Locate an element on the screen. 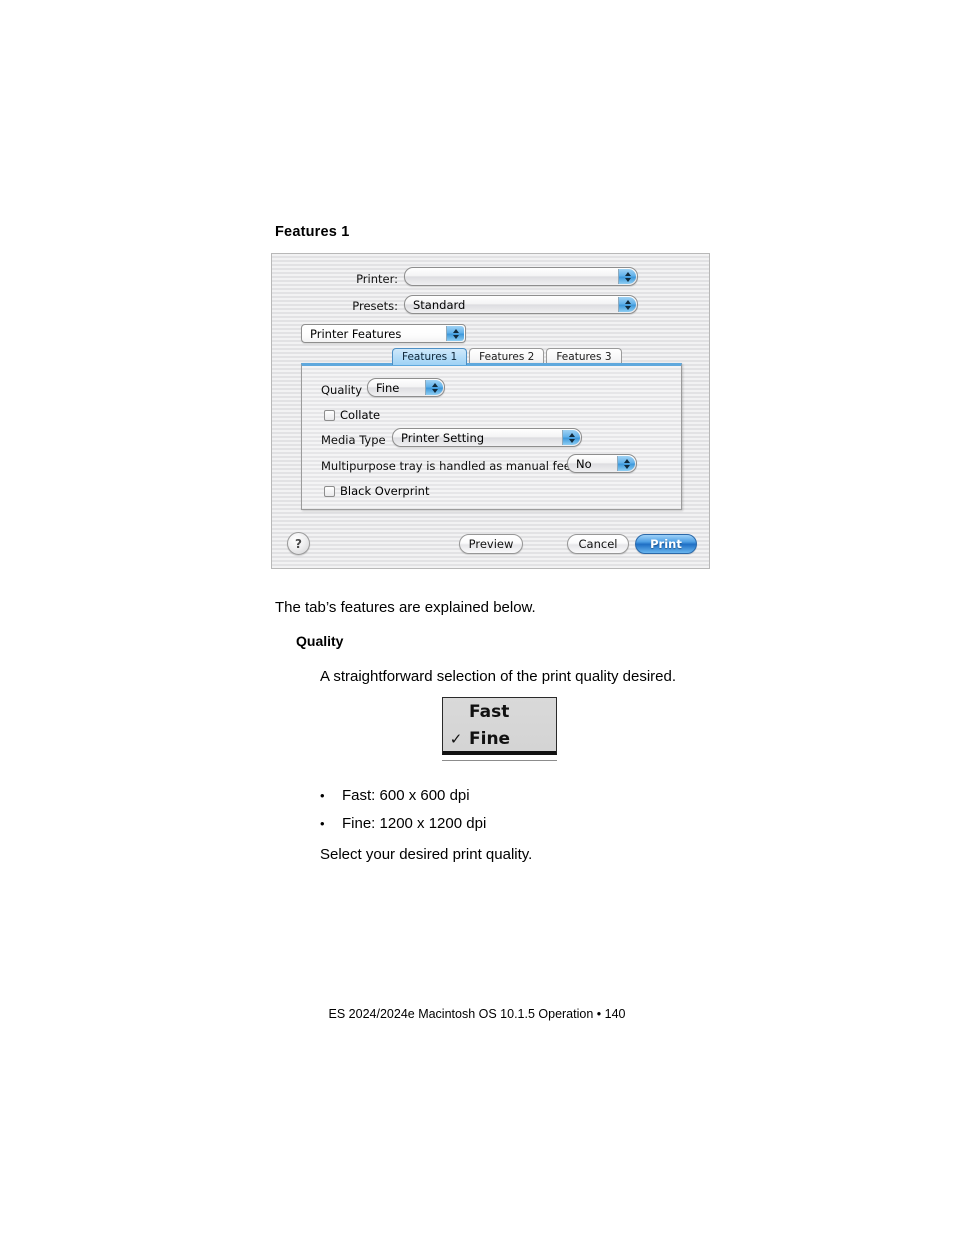 The width and height of the screenshot is (954, 1235). help-icon: ? is located at coordinates (298, 543).